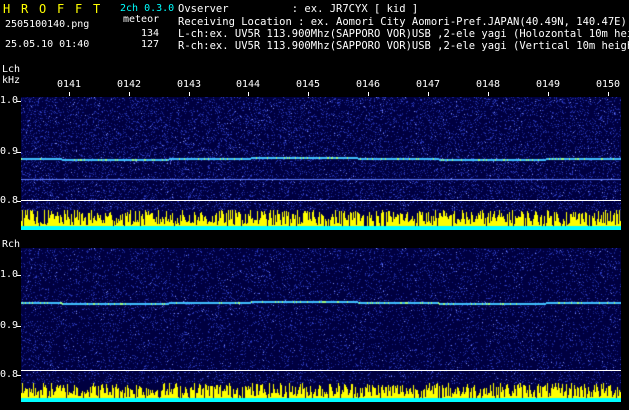 The image size is (629, 410). What do you see at coordinates (147, 8) in the screenshot?
I see `mode-label: 2ch 0.3.0` at bounding box center [147, 8].